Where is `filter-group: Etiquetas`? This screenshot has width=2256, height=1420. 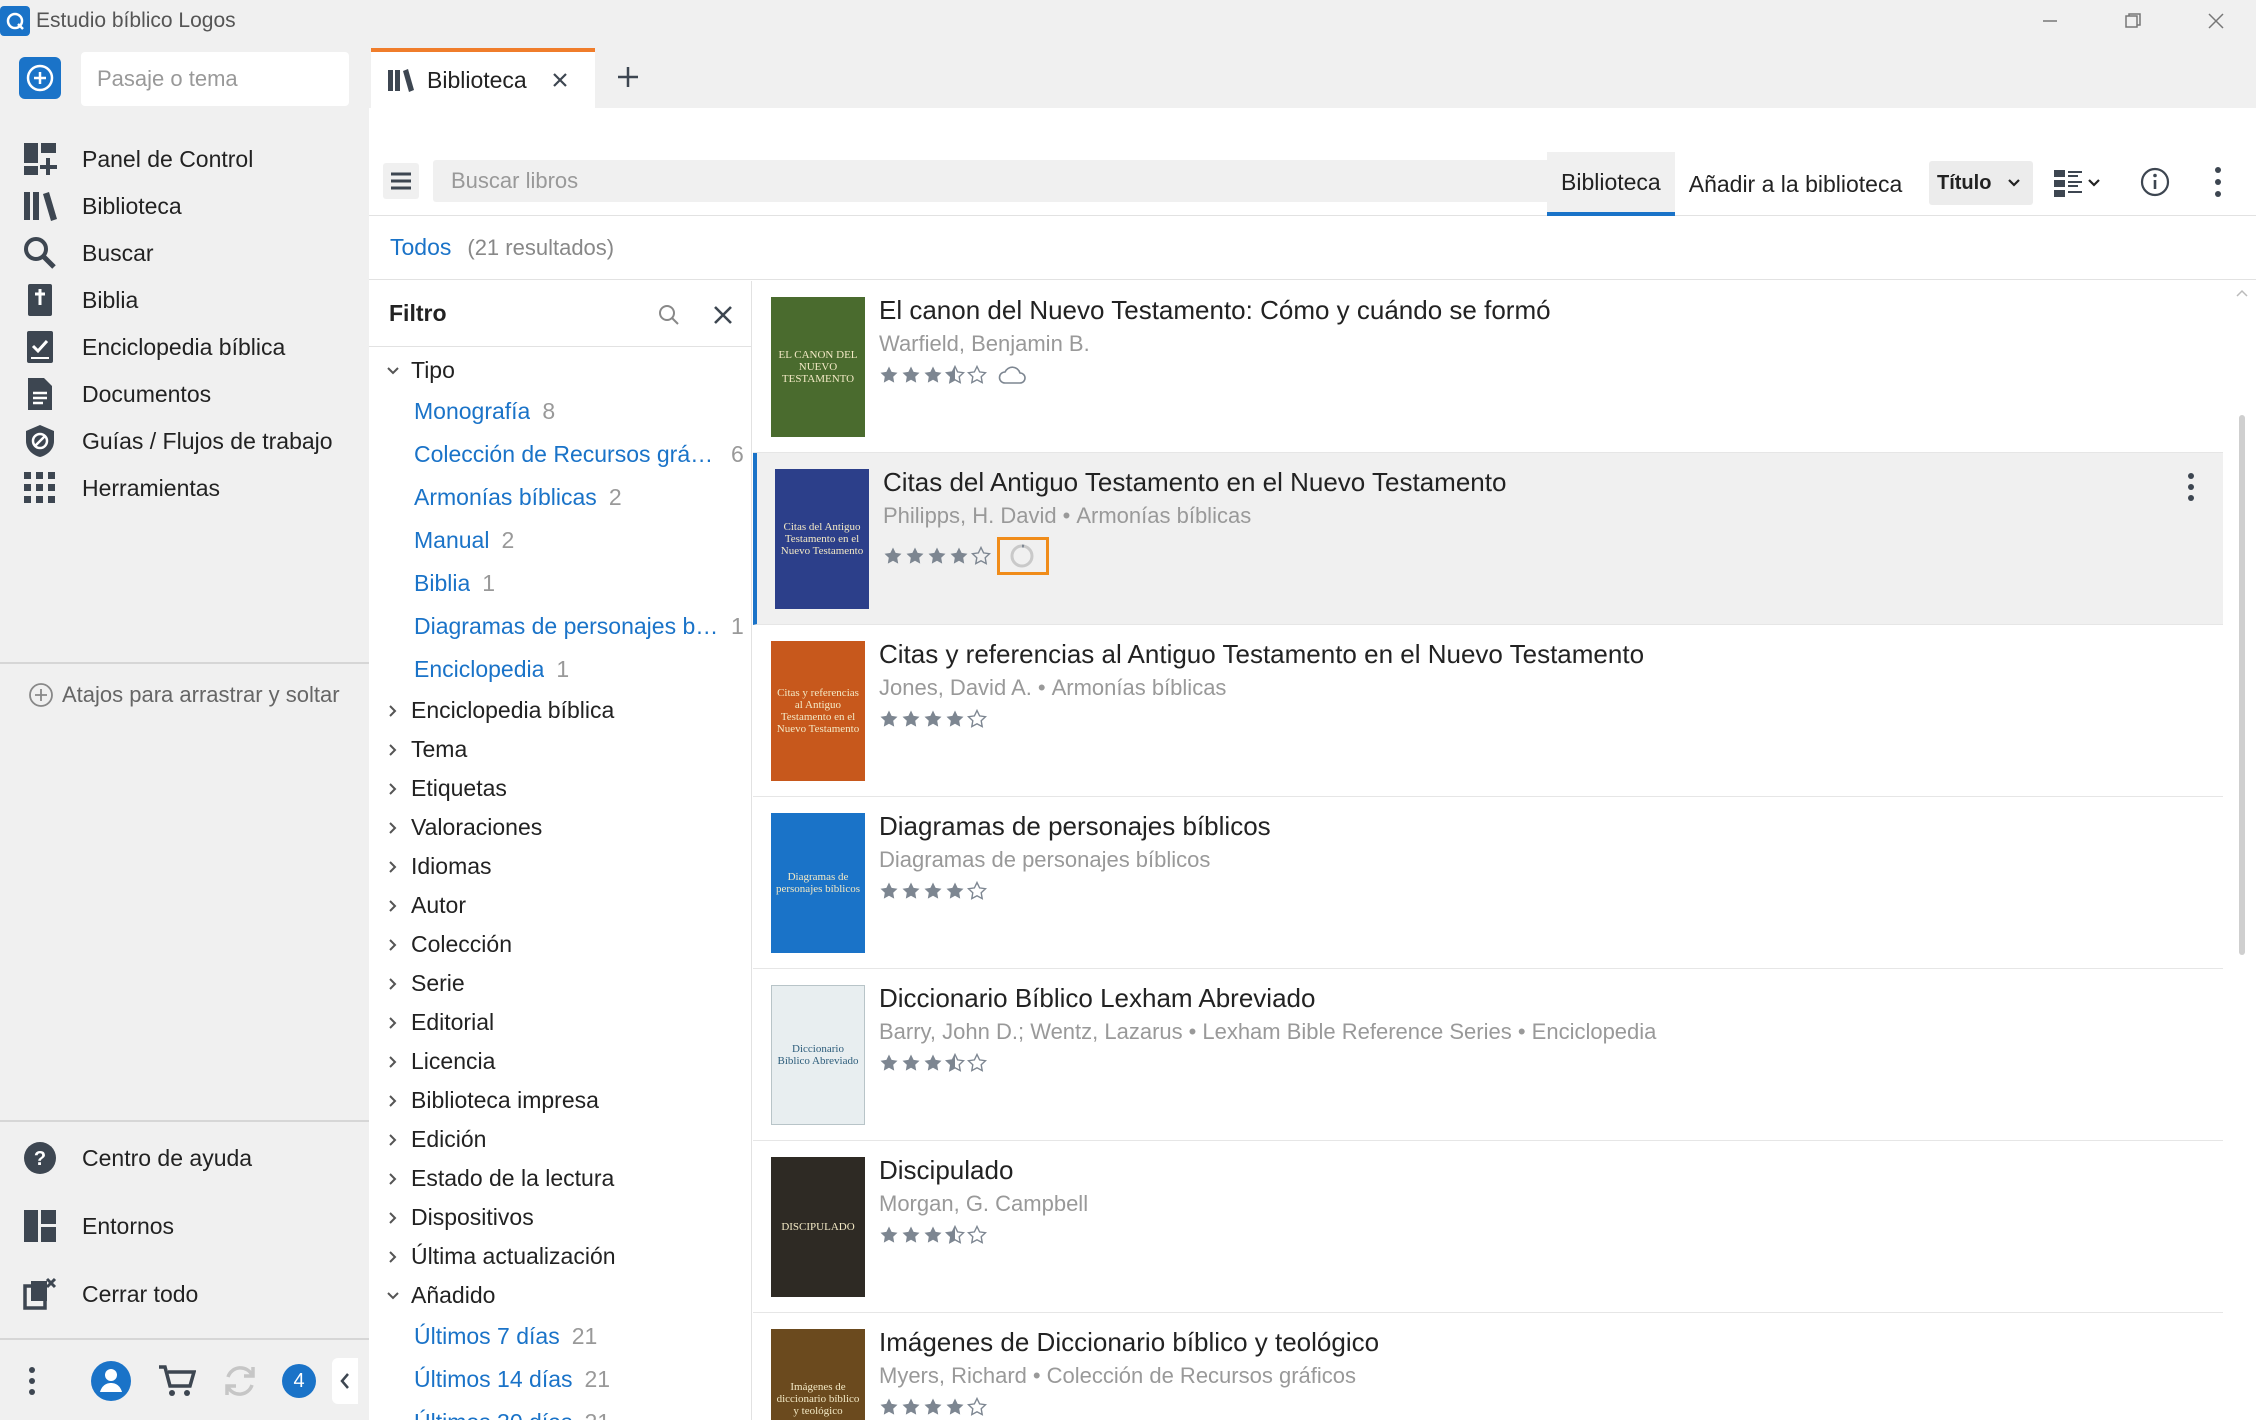 filter-group: Etiquetas is located at coordinates (560, 788).